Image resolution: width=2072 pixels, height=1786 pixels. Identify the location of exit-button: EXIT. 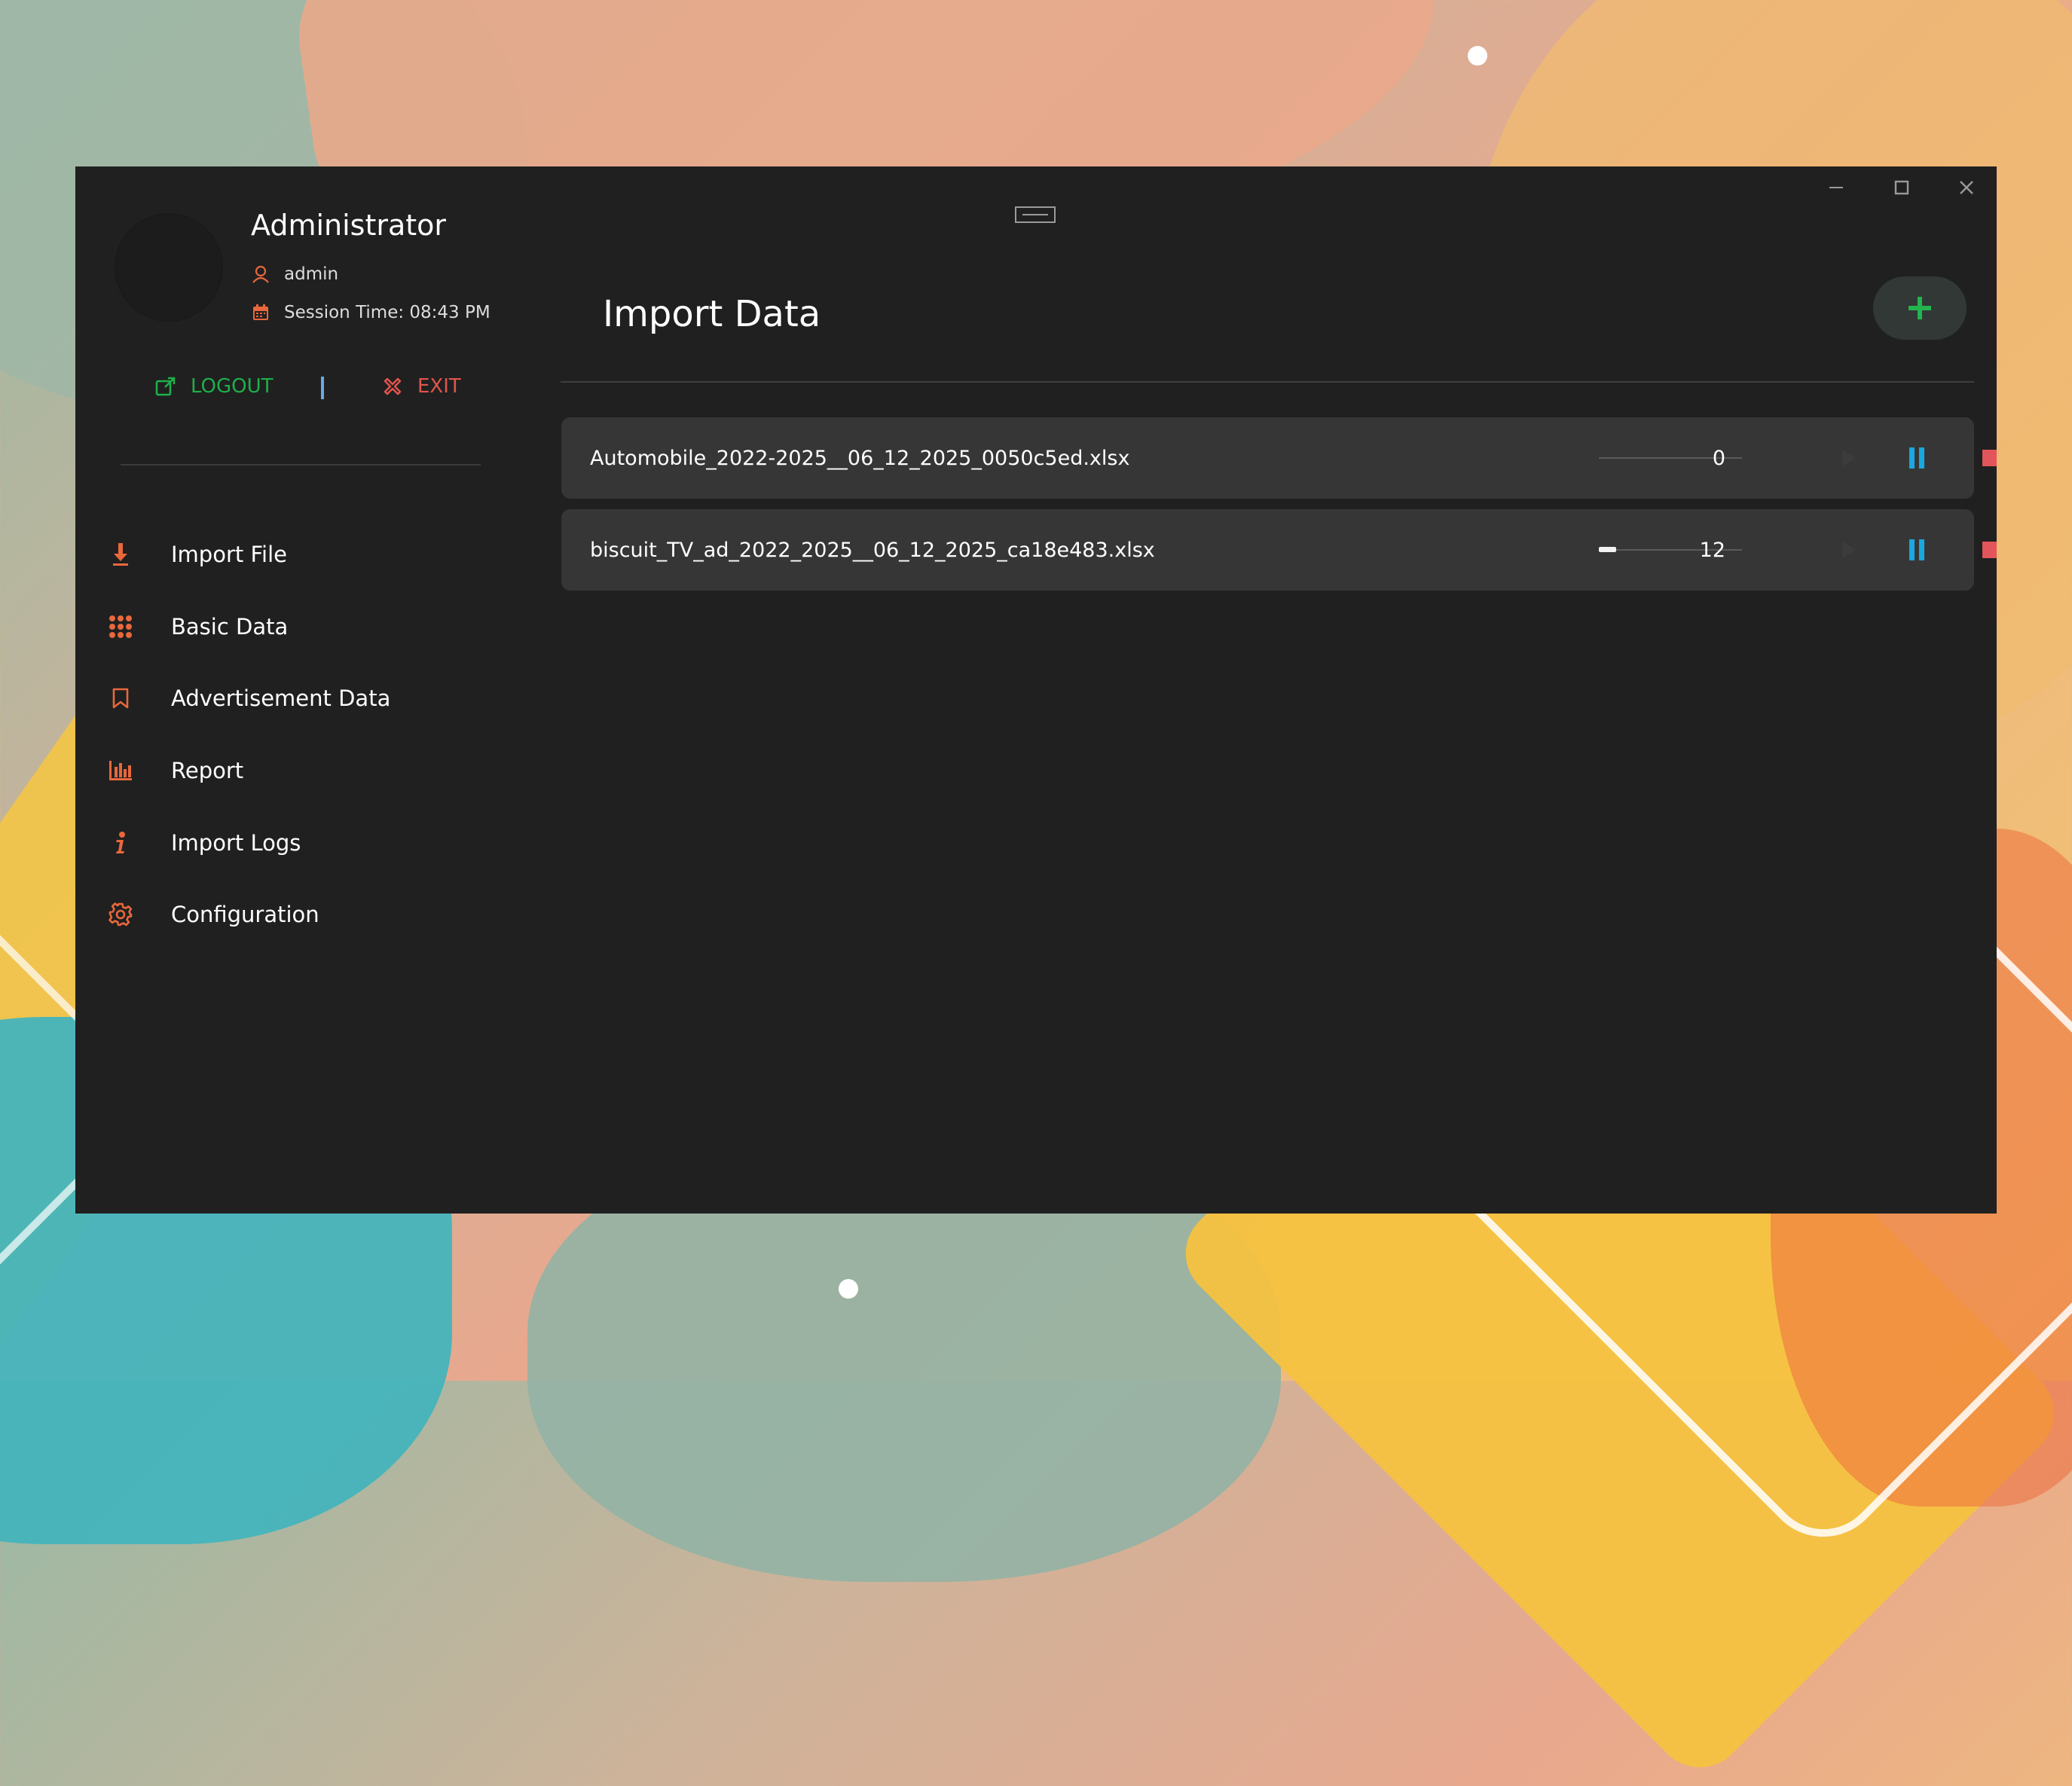
(421, 386).